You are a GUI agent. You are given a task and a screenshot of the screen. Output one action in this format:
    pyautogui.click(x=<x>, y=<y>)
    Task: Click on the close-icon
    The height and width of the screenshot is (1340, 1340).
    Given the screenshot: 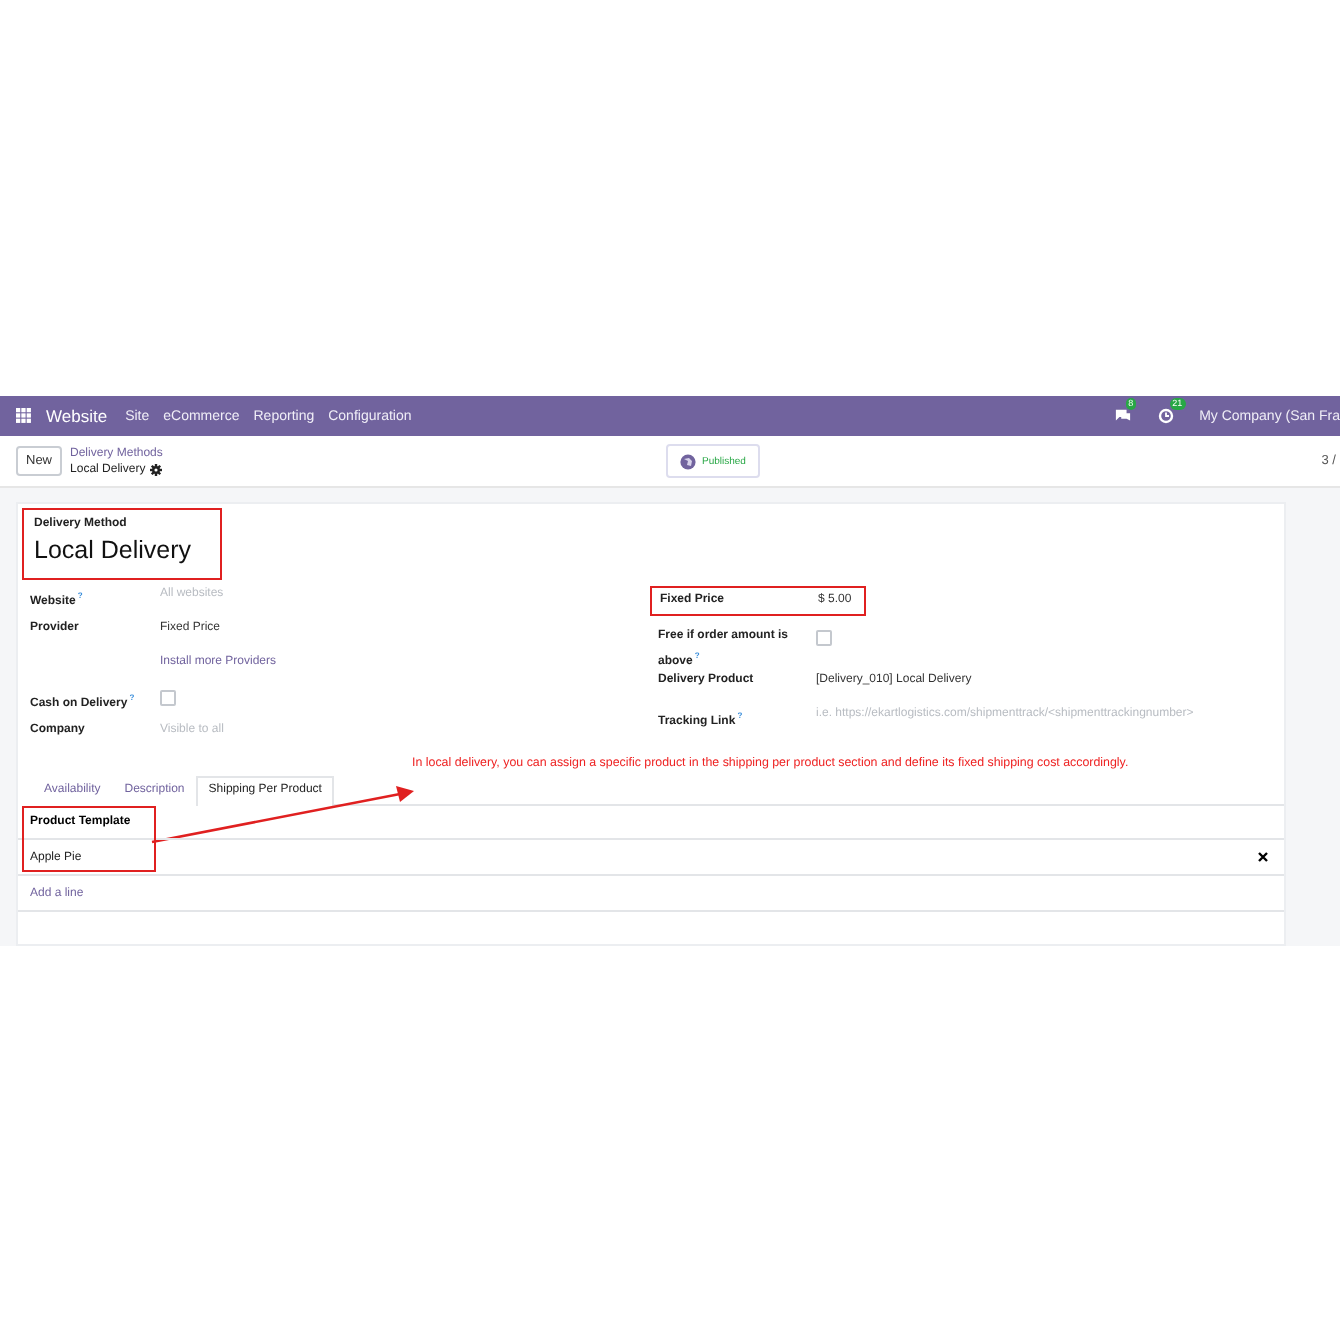 What is the action you would take?
    pyautogui.click(x=1263, y=857)
    